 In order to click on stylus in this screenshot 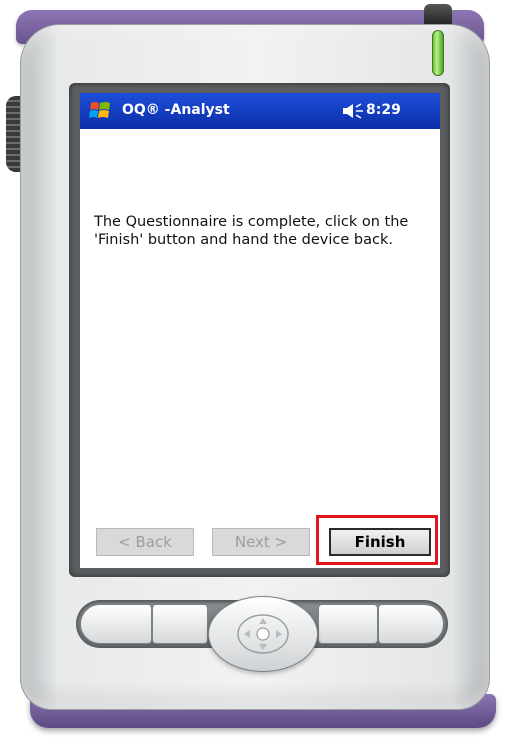, I will do `click(438, 15)`.